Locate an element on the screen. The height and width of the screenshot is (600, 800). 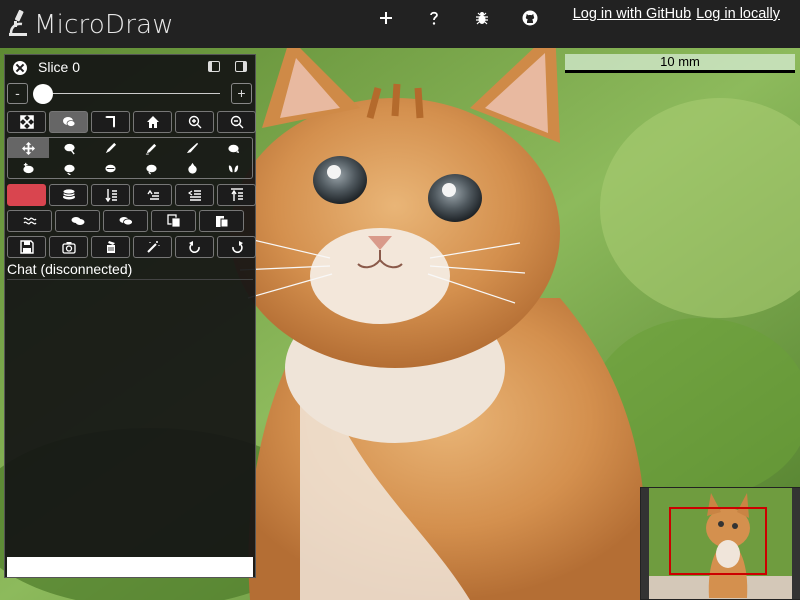
copy-icon is located at coordinates (173, 221).